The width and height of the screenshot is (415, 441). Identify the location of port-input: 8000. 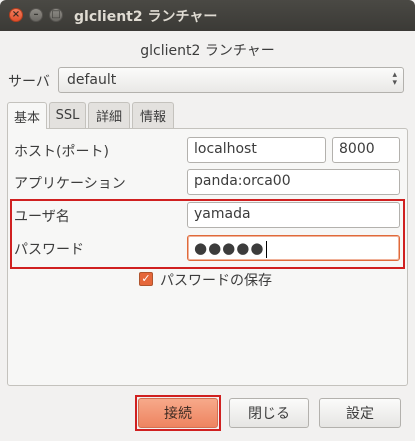
(366, 150).